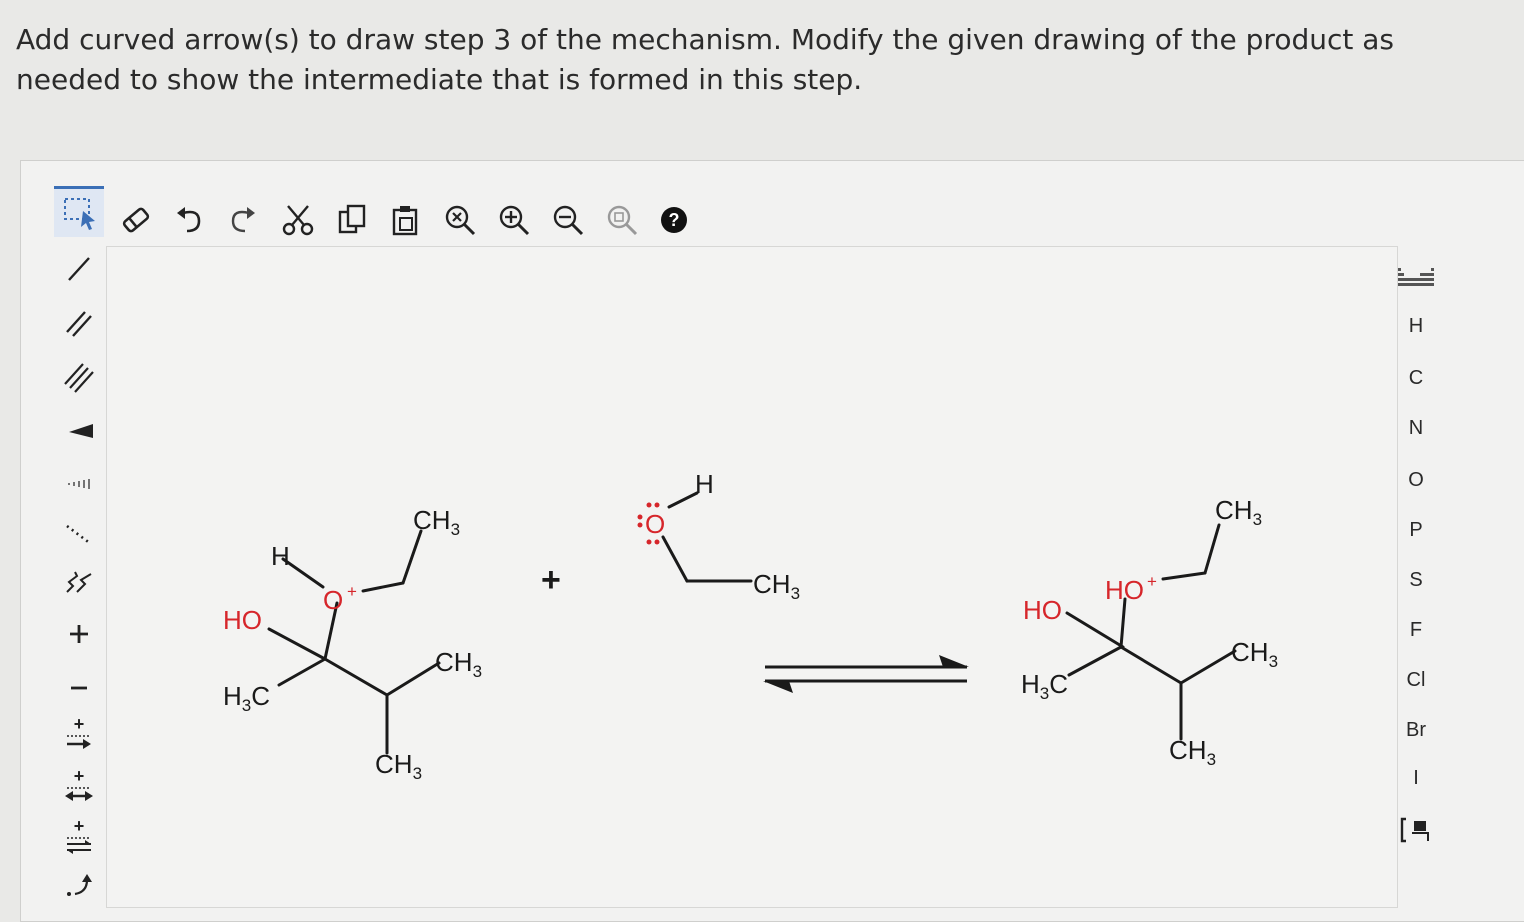 Image resolution: width=1524 pixels, height=922 pixels. What do you see at coordinates (1416, 378) in the screenshot?
I see `element-c: C` at bounding box center [1416, 378].